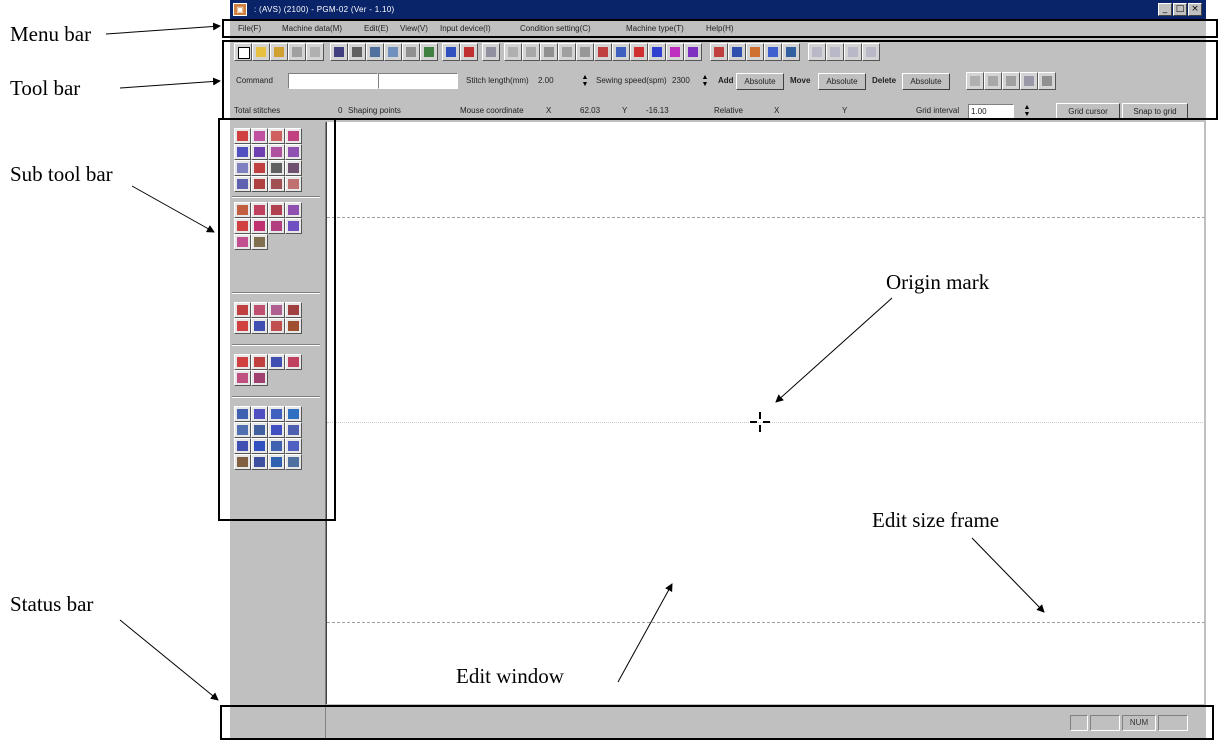 This screenshot has width=1218, height=740. I want to click on tool-bar-arrow, so click(170, 83).